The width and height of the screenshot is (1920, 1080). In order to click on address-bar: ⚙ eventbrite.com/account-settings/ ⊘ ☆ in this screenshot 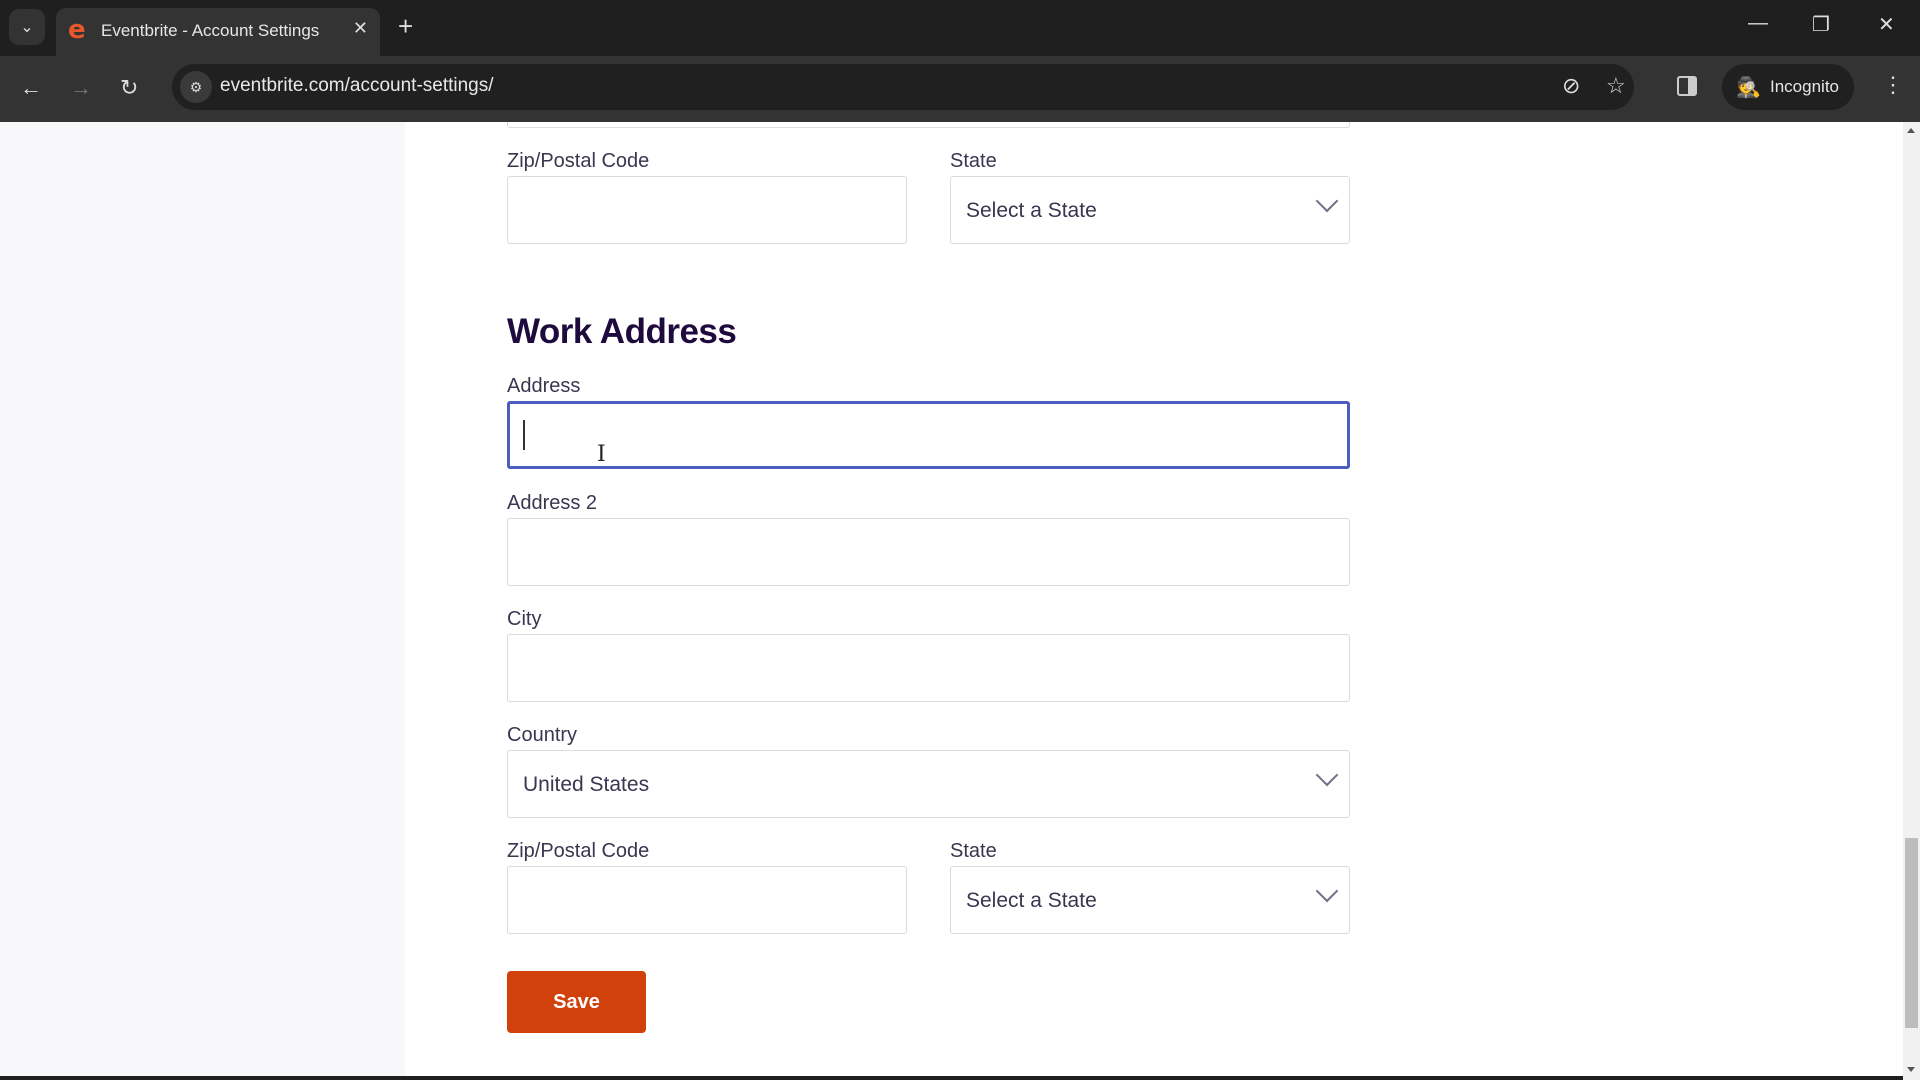, I will do `click(903, 87)`.